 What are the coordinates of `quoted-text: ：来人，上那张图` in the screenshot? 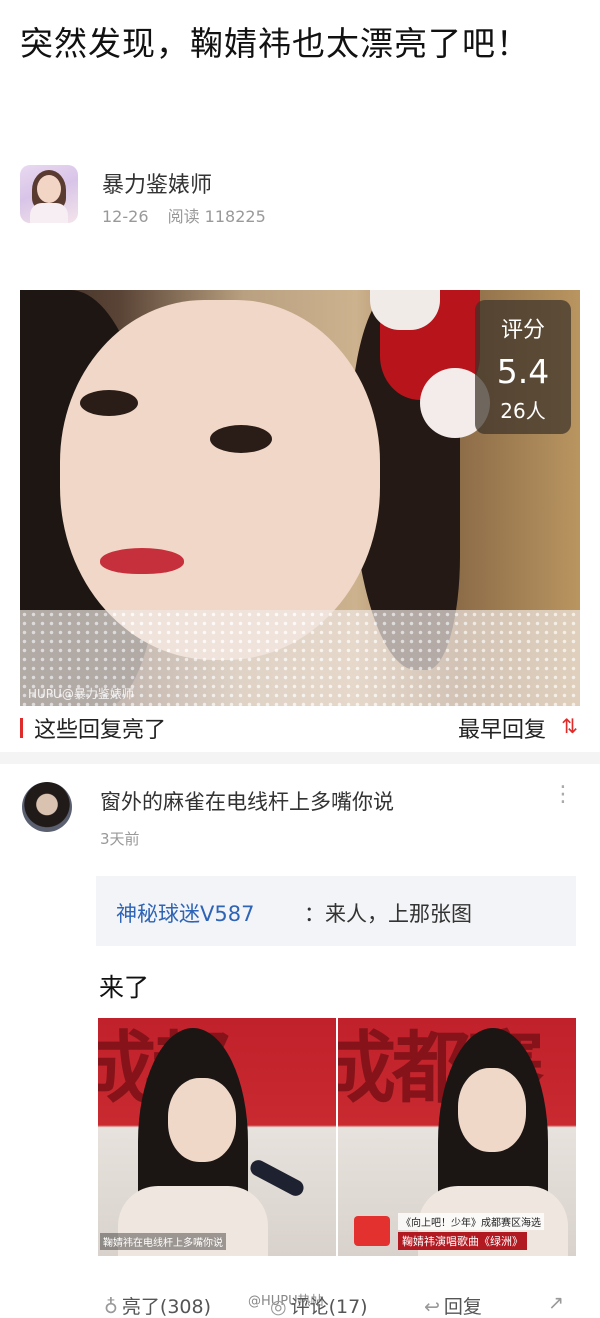 It's located at (388, 914).